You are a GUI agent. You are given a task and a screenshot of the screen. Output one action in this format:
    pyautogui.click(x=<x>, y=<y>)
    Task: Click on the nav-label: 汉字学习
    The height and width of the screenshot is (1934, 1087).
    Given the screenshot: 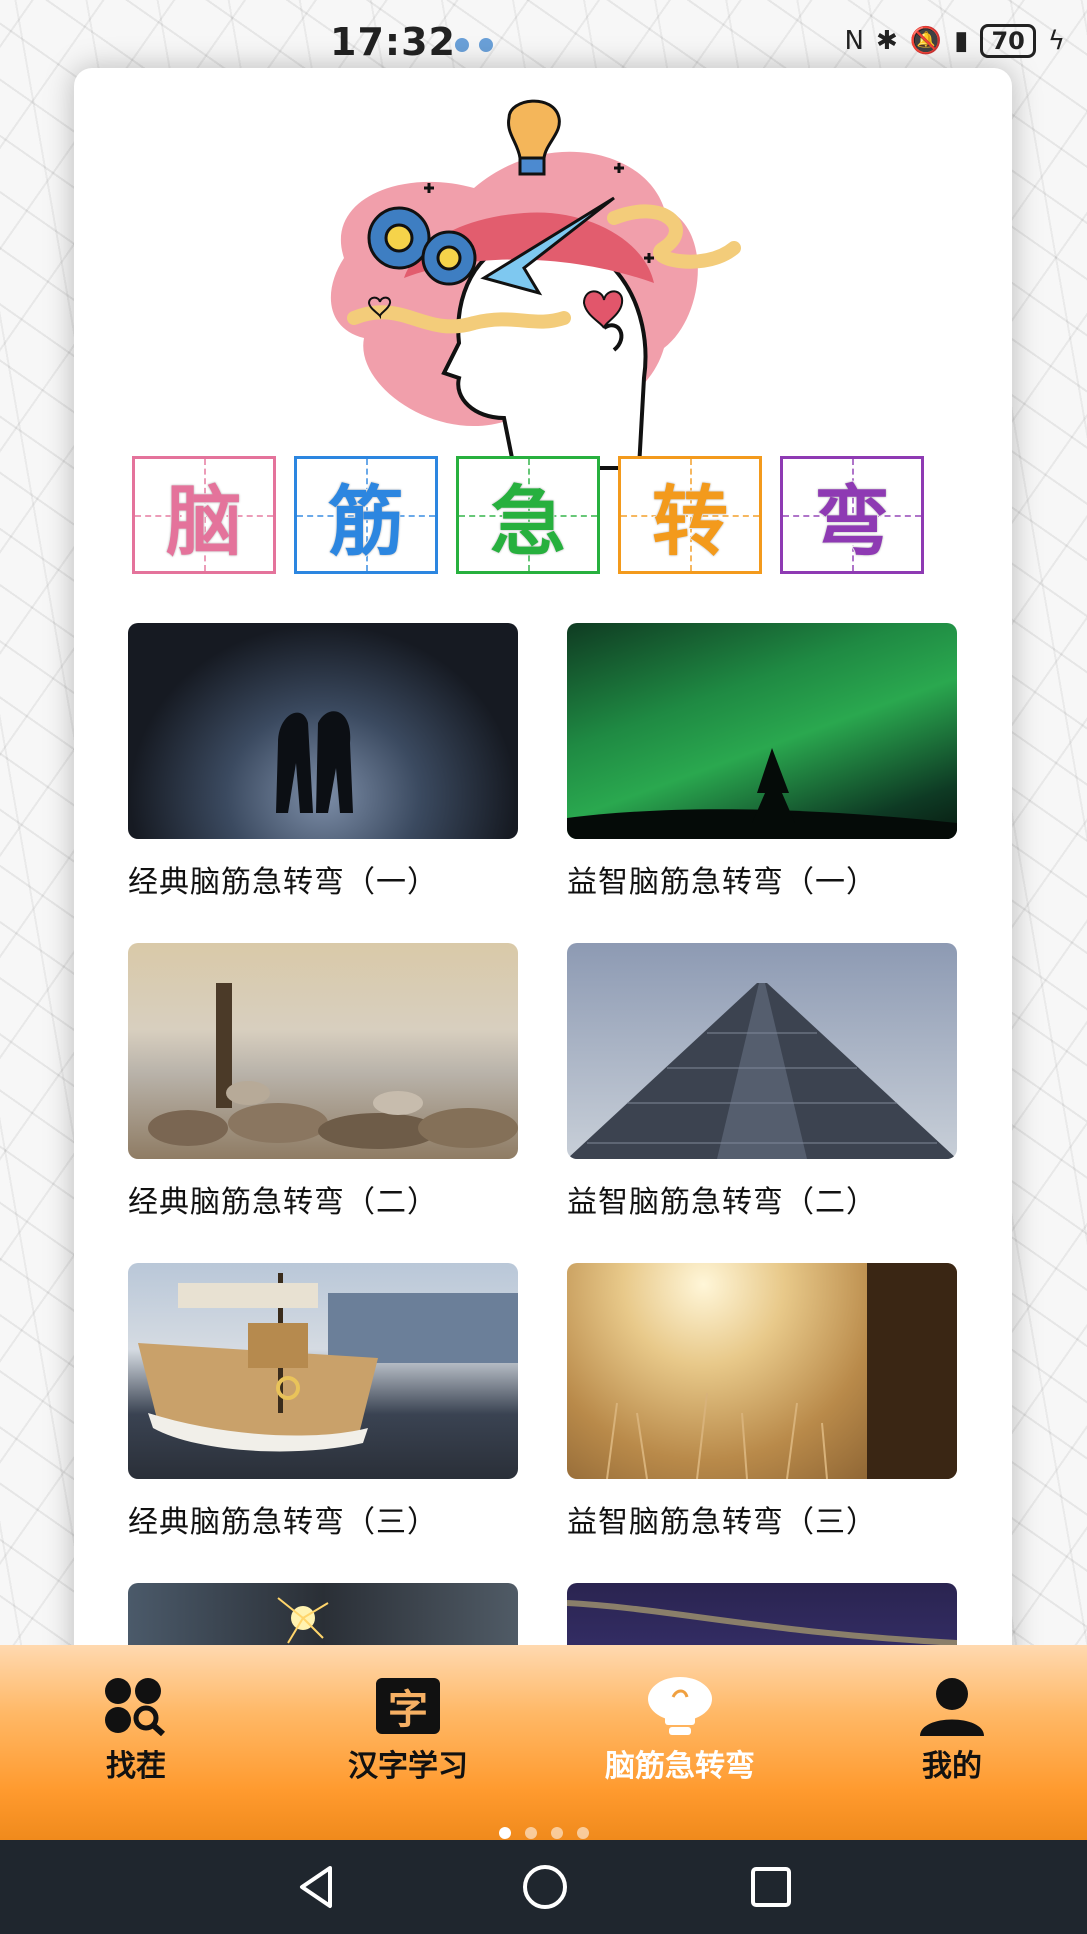 What is the action you would take?
    pyautogui.click(x=408, y=1766)
    